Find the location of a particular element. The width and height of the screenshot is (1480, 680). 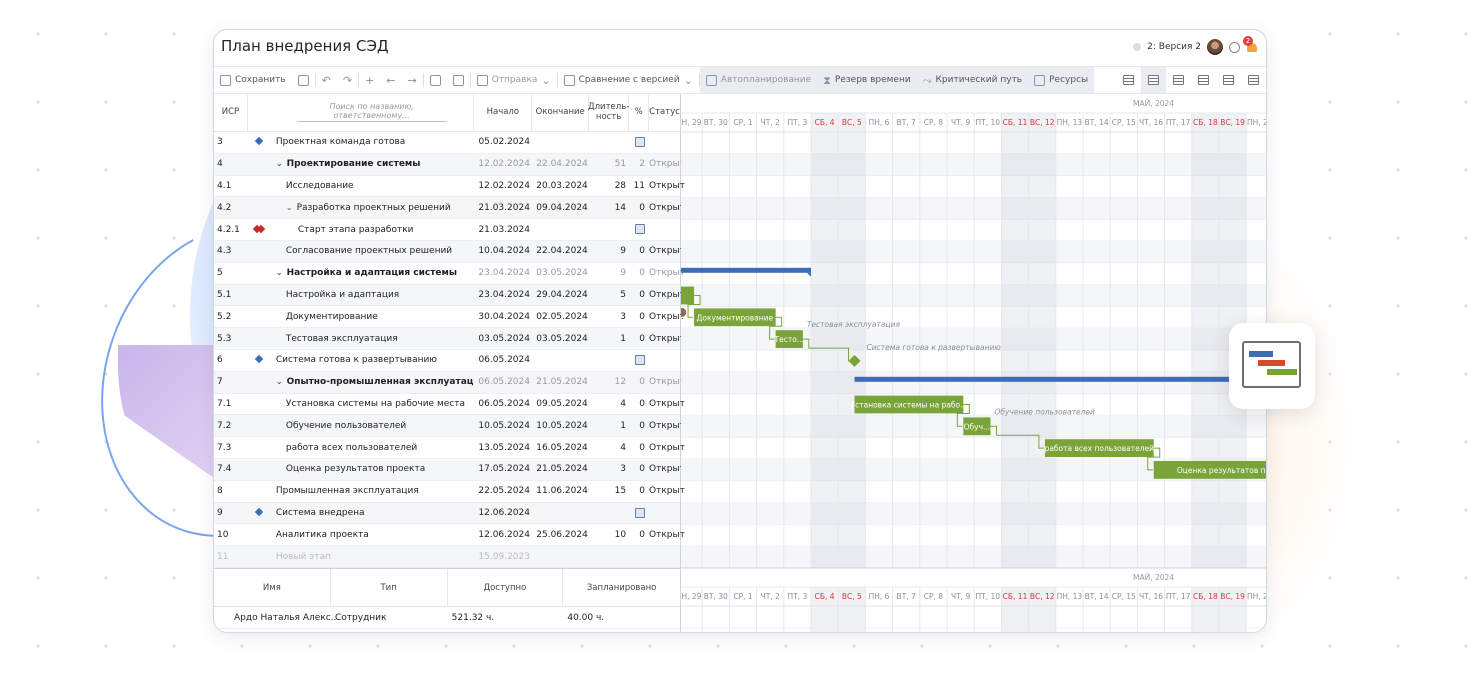

cell-percent: 2 is located at coordinates (639, 164).